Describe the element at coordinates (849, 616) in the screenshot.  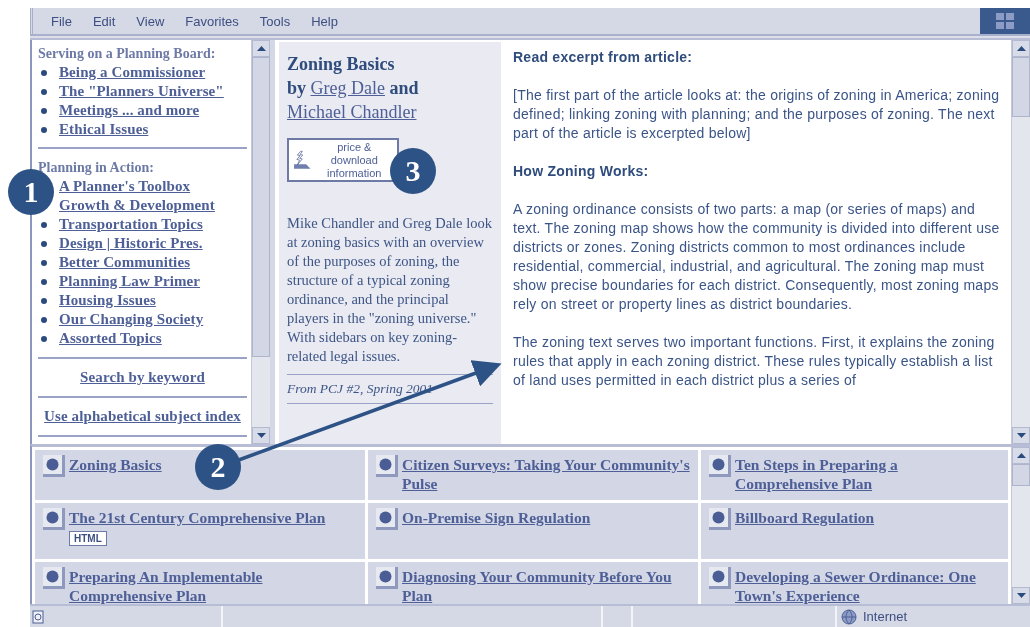
I see `globe-icon` at that location.